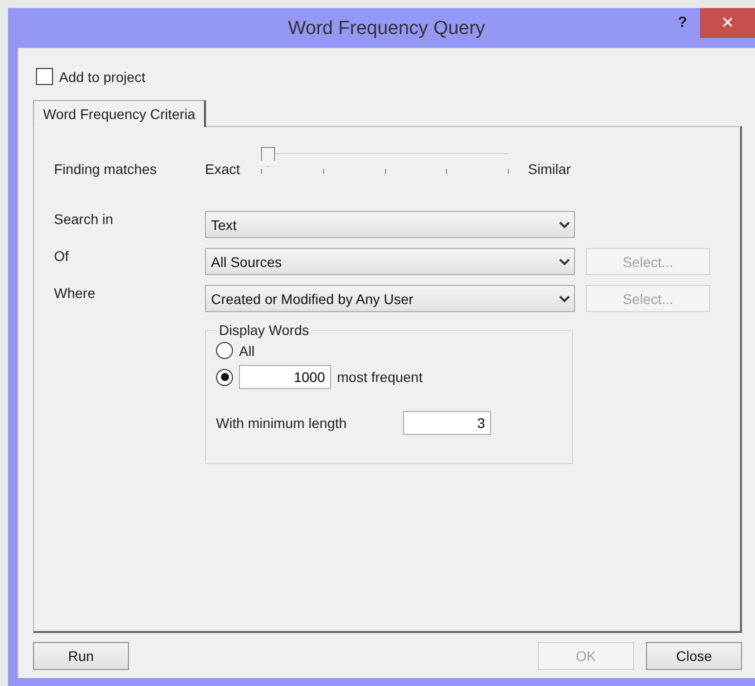 The height and width of the screenshot is (686, 755). What do you see at coordinates (62, 256) in the screenshot?
I see `field-label: Of` at bounding box center [62, 256].